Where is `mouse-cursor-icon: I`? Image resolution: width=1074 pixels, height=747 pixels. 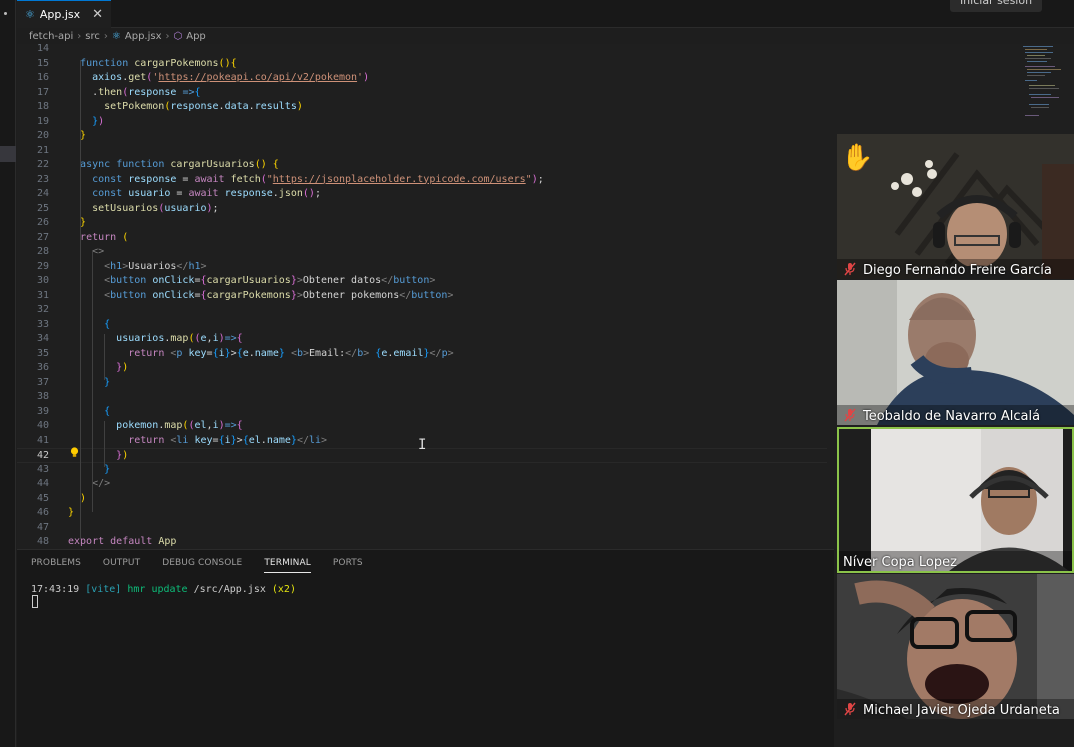
mouse-cursor-icon: I is located at coordinates (422, 445).